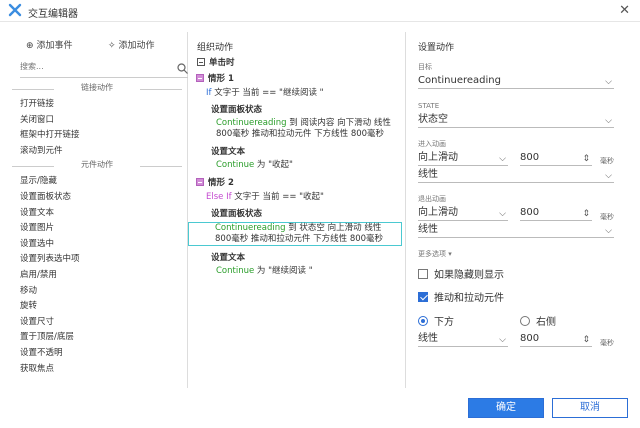 The image size is (640, 428). Describe the element at coordinates (97, 121) in the screenshot. I see `action-item: 关闭窗口` at that location.